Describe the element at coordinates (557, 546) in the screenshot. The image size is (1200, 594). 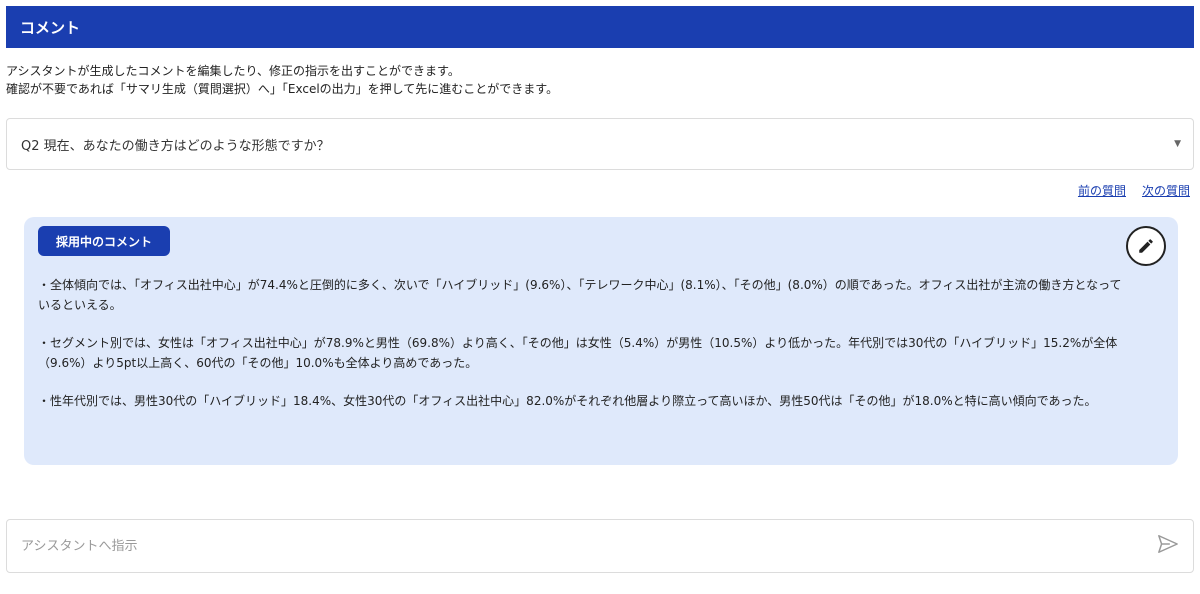
I see `instruction-input` at that location.